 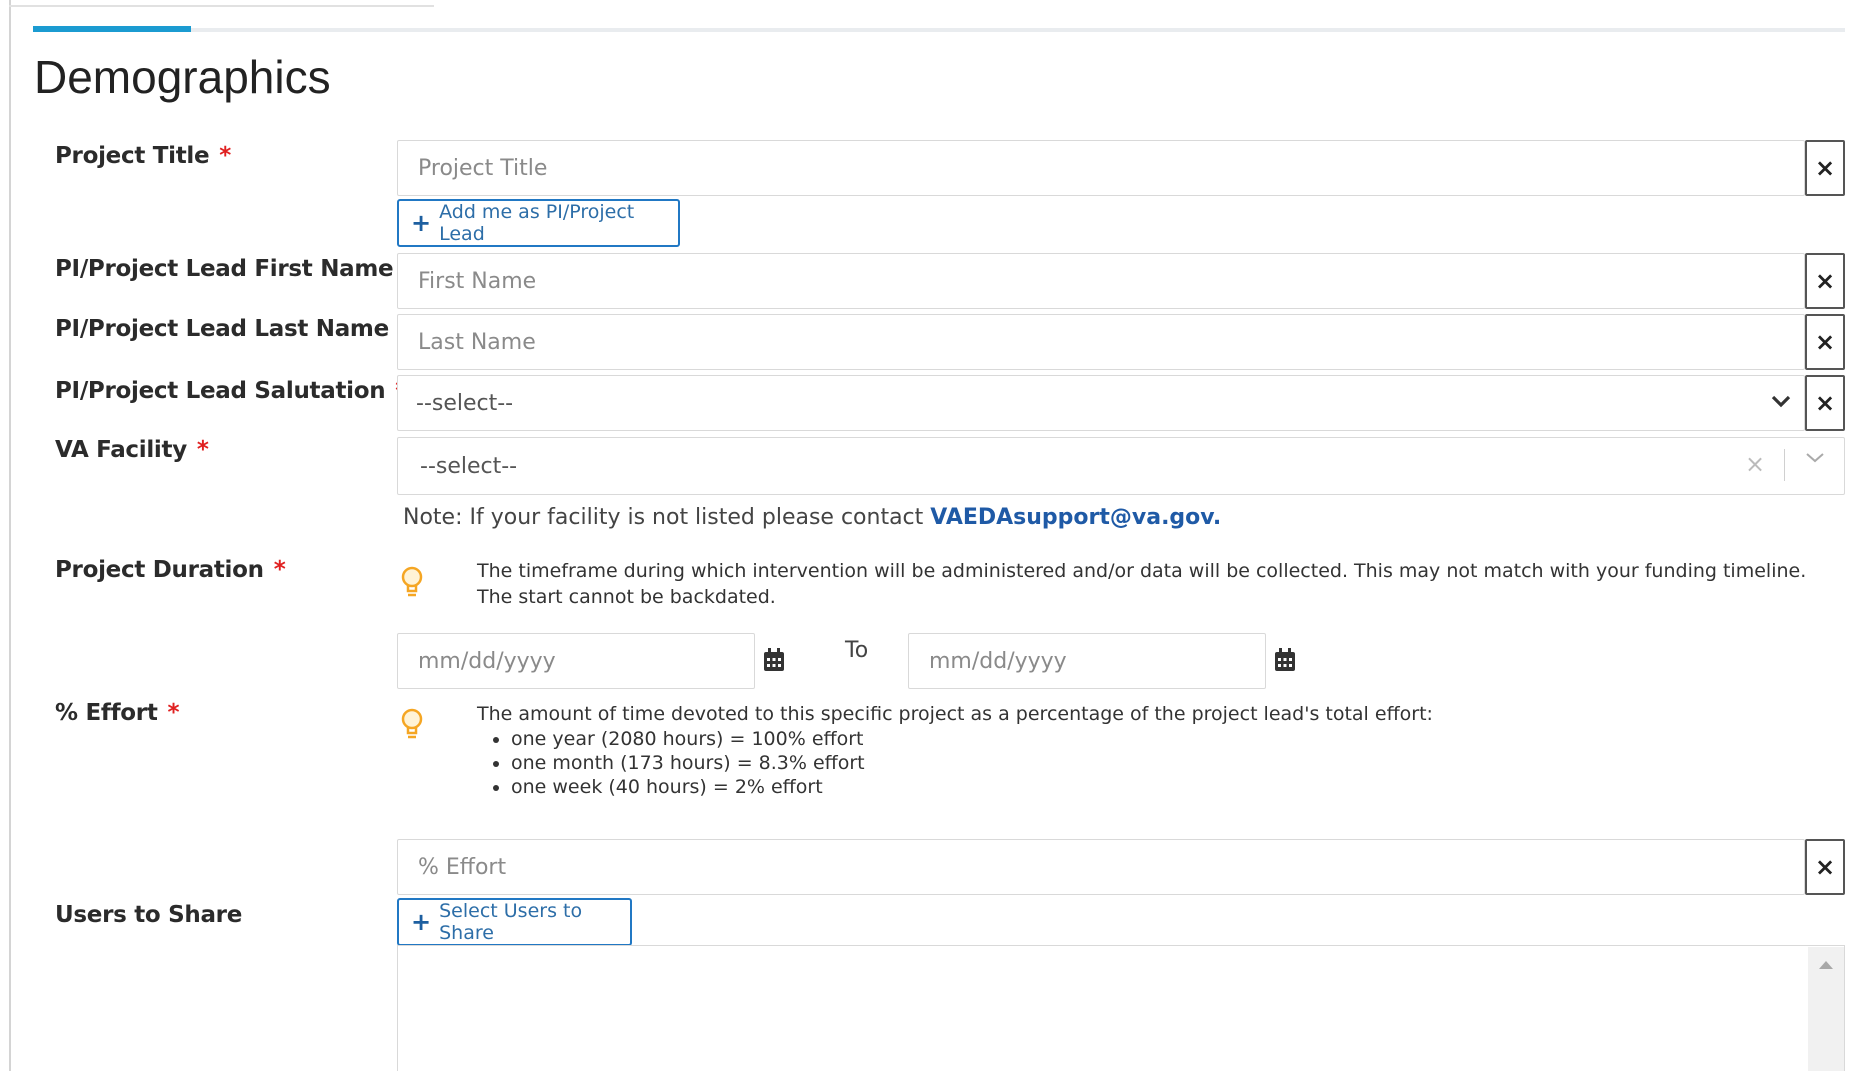 What do you see at coordinates (221, 6) in the screenshot?
I see `window-top-border` at bounding box center [221, 6].